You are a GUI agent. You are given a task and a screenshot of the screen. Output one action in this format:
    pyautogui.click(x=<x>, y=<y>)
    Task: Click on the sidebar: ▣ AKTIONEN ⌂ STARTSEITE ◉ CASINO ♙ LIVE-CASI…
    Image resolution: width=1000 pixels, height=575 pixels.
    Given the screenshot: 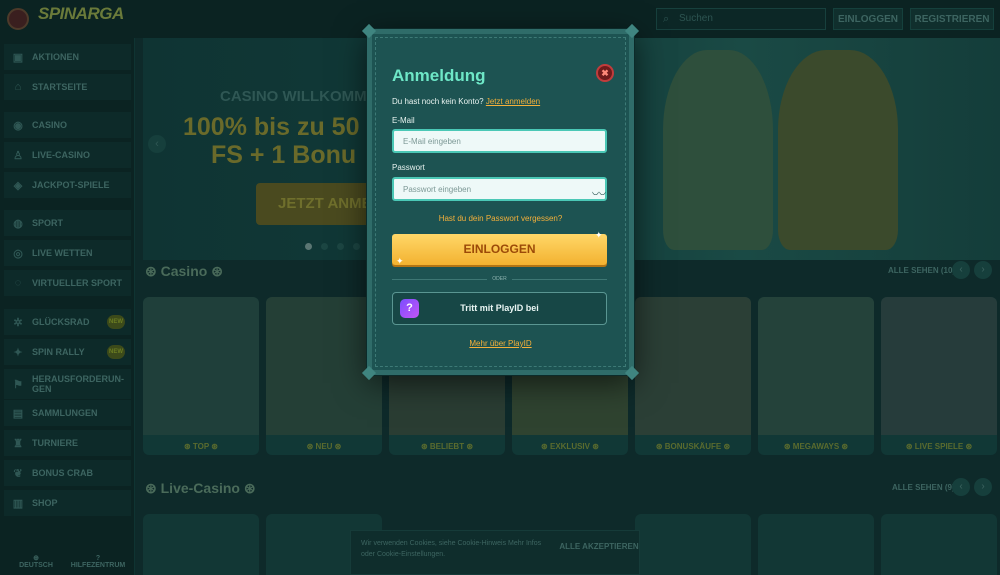 What is the action you would take?
    pyautogui.click(x=67, y=306)
    